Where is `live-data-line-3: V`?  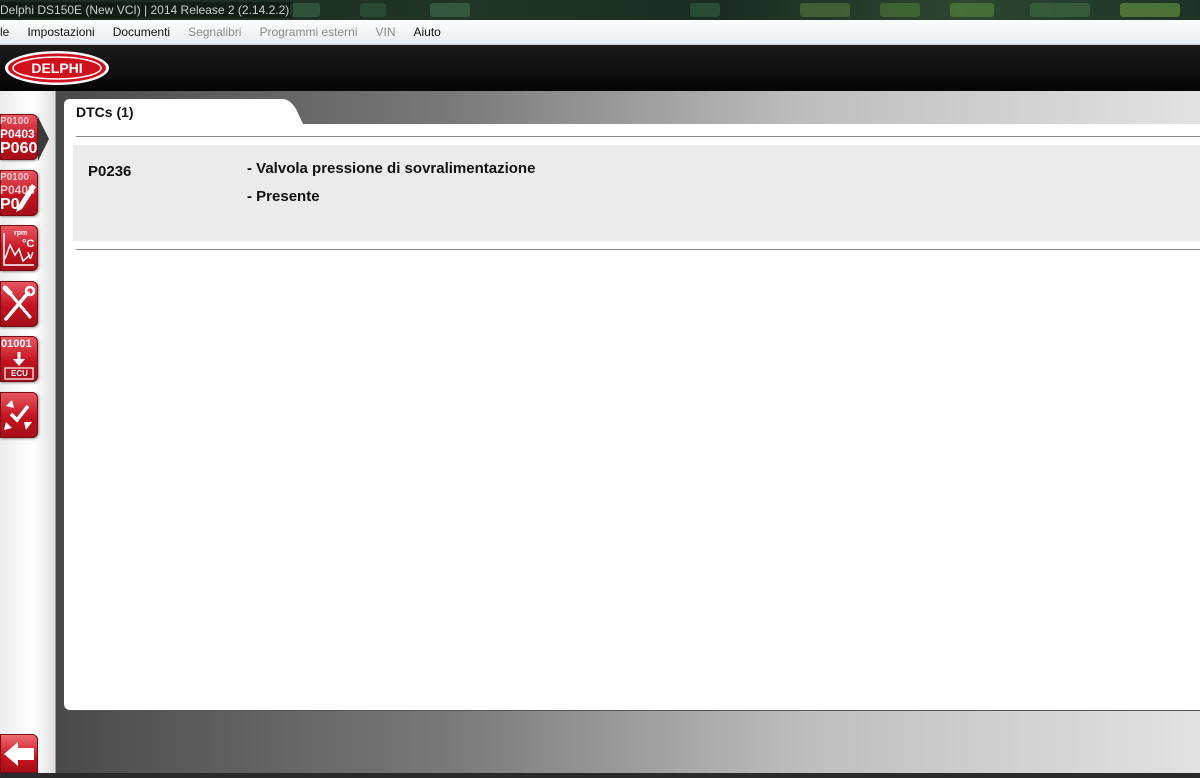
live-data-line-3: V is located at coordinates (30, 256).